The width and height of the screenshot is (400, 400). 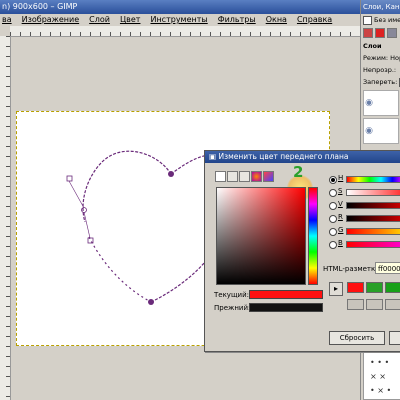 What do you see at coordinates (256, 176) in the screenshot?
I see `watercolor-selector-tab-icon` at bounding box center [256, 176].